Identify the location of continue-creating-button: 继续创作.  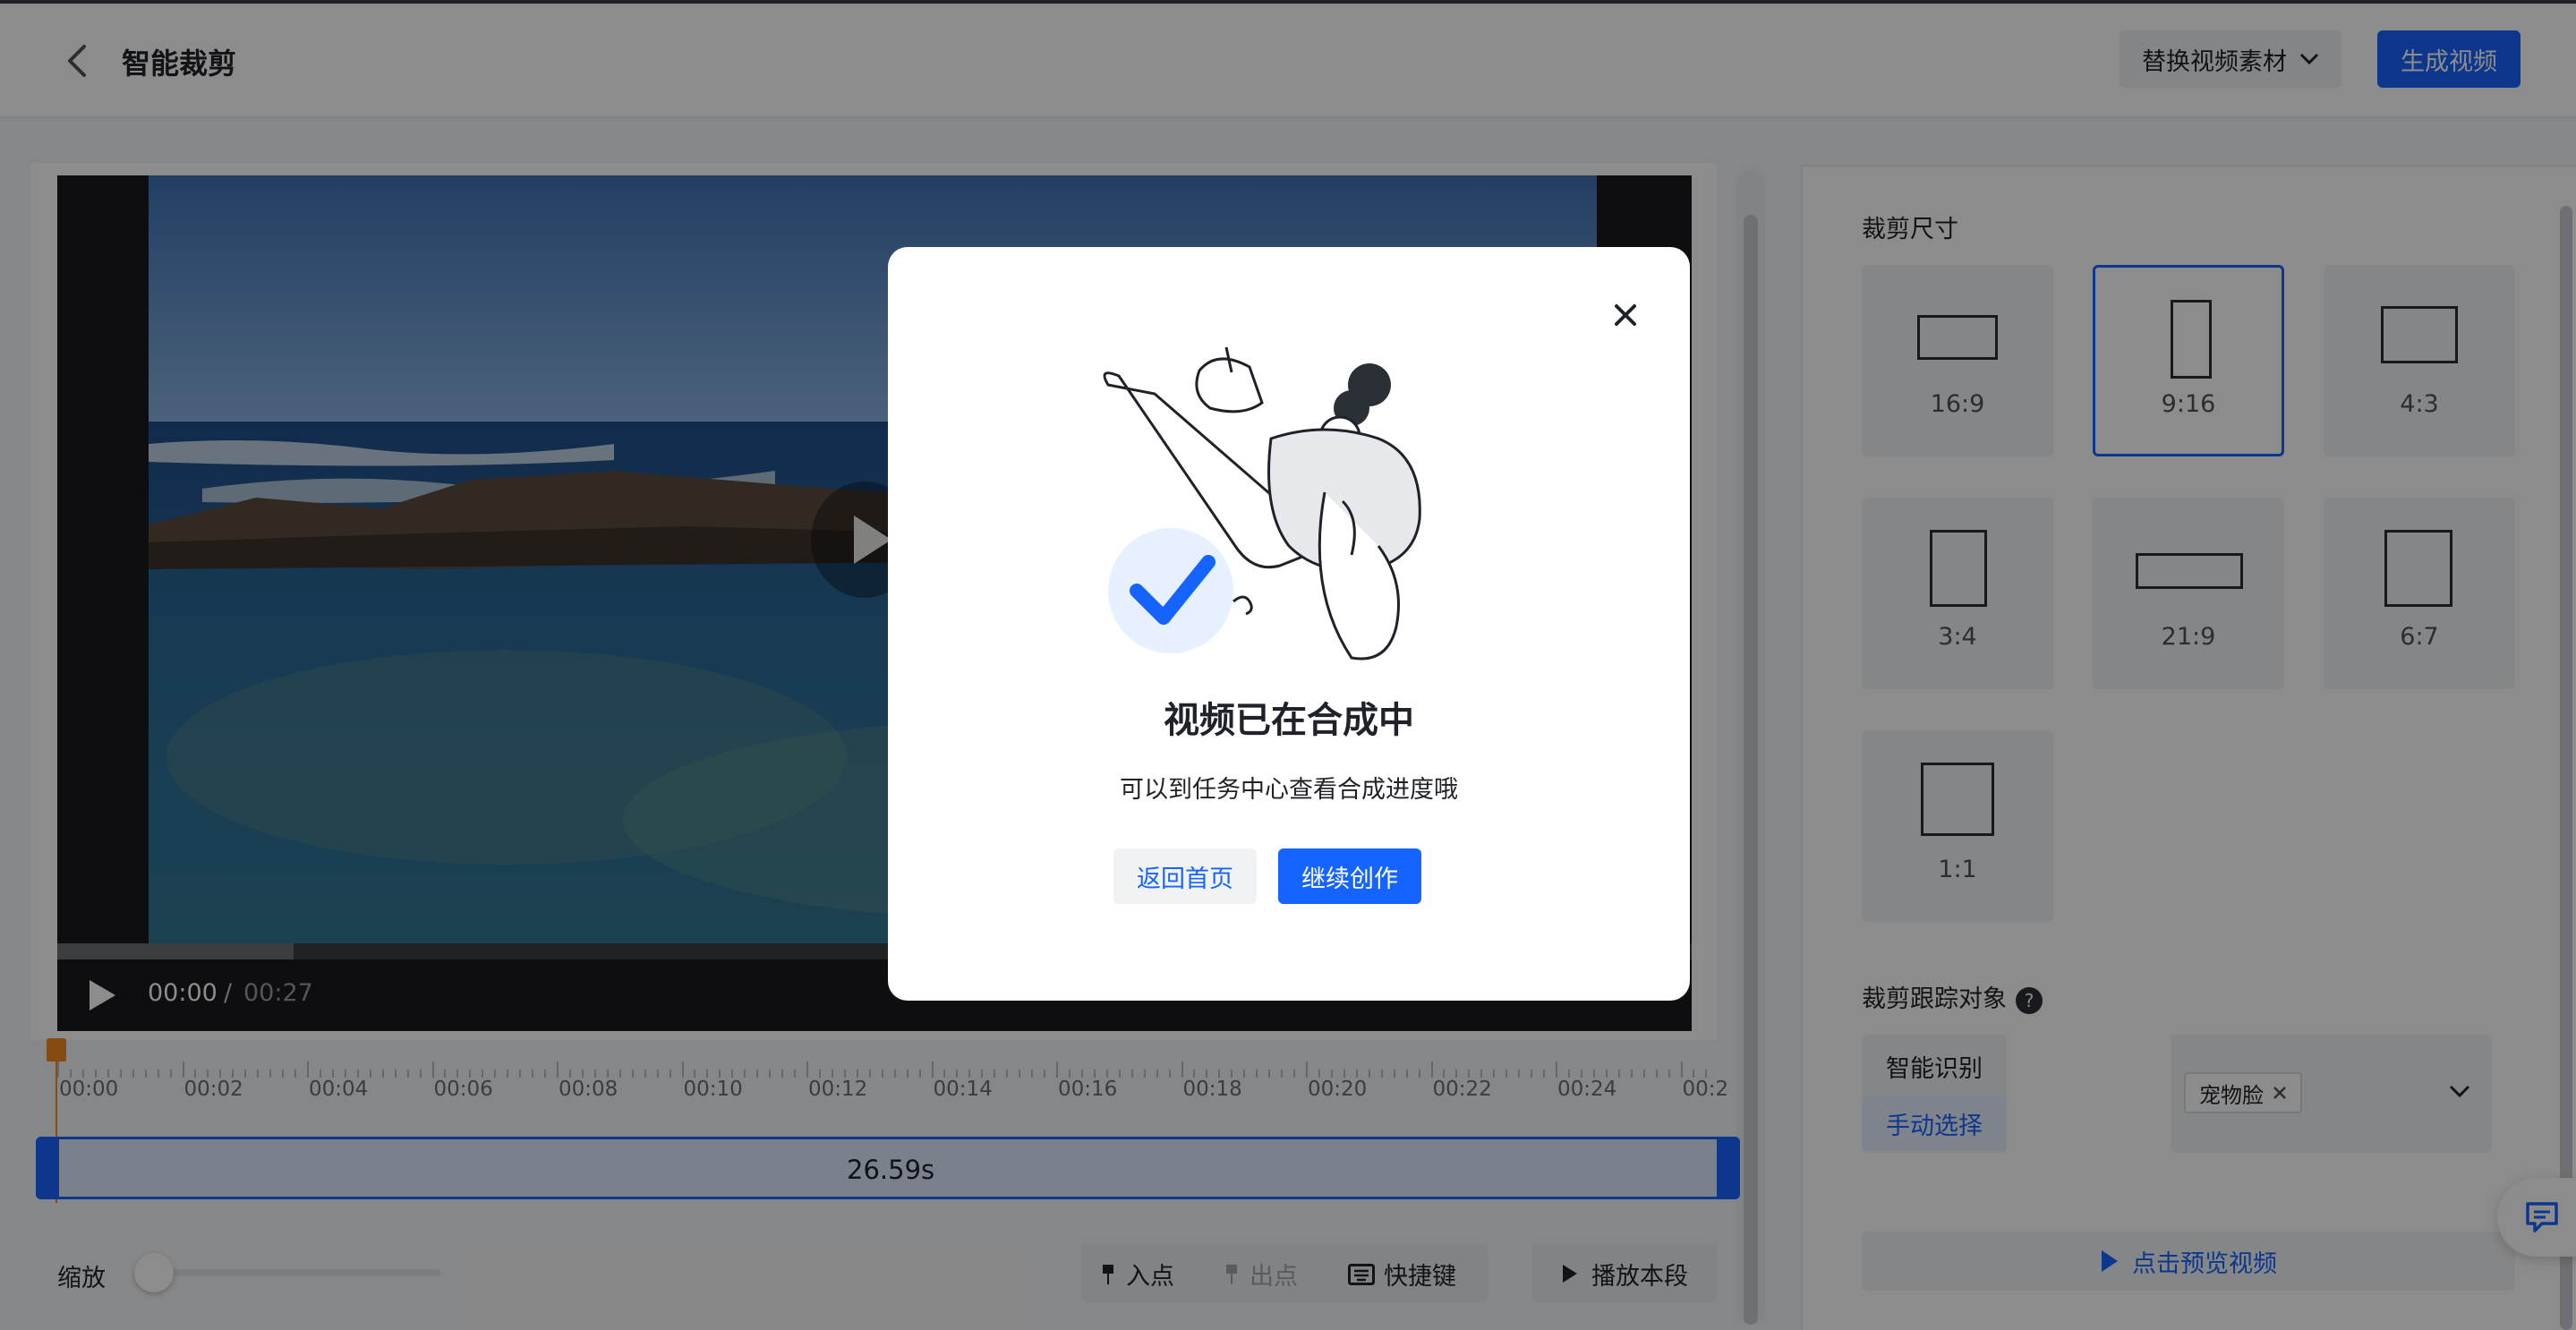
(1349, 876).